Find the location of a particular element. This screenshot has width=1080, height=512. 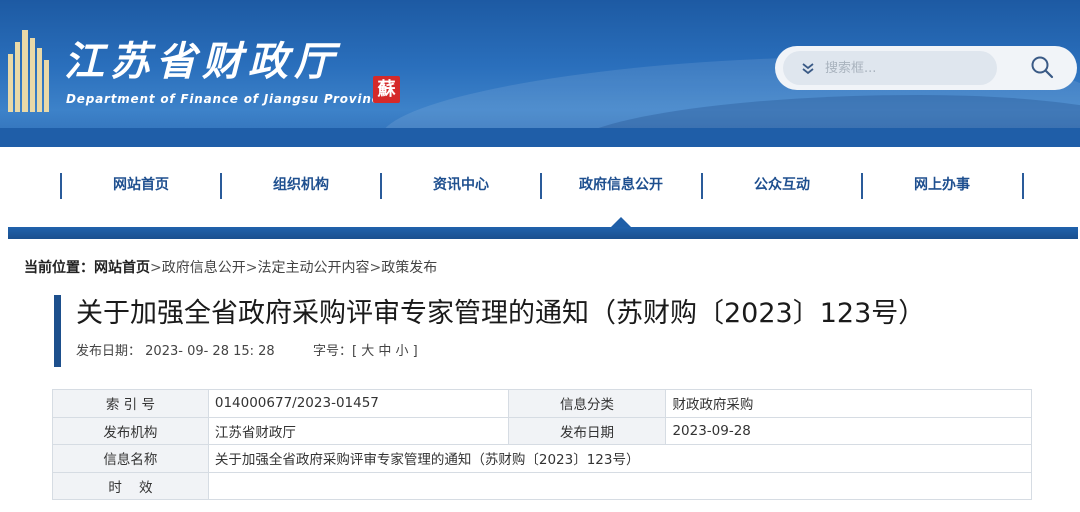

nav-bottom-bar is located at coordinates (543, 233).